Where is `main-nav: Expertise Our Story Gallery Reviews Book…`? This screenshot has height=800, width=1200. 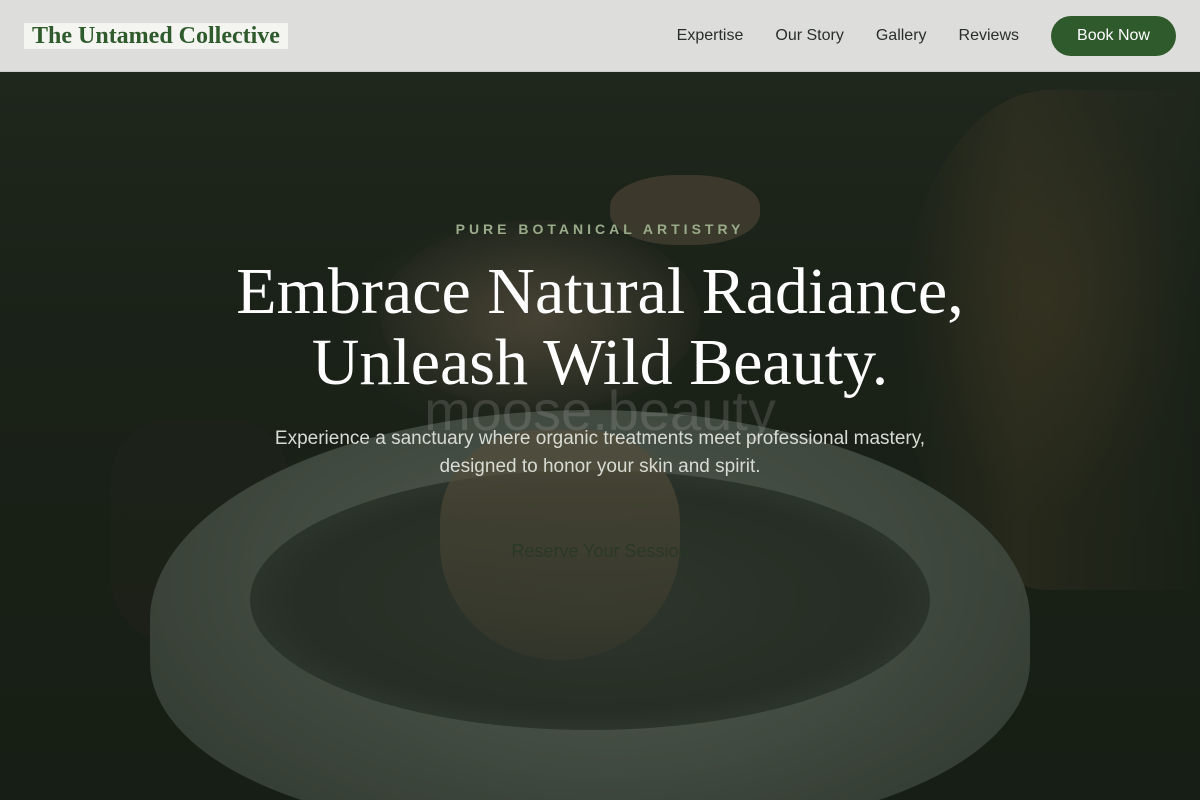 main-nav: Expertise Our Story Gallery Reviews Book… is located at coordinates (926, 35).